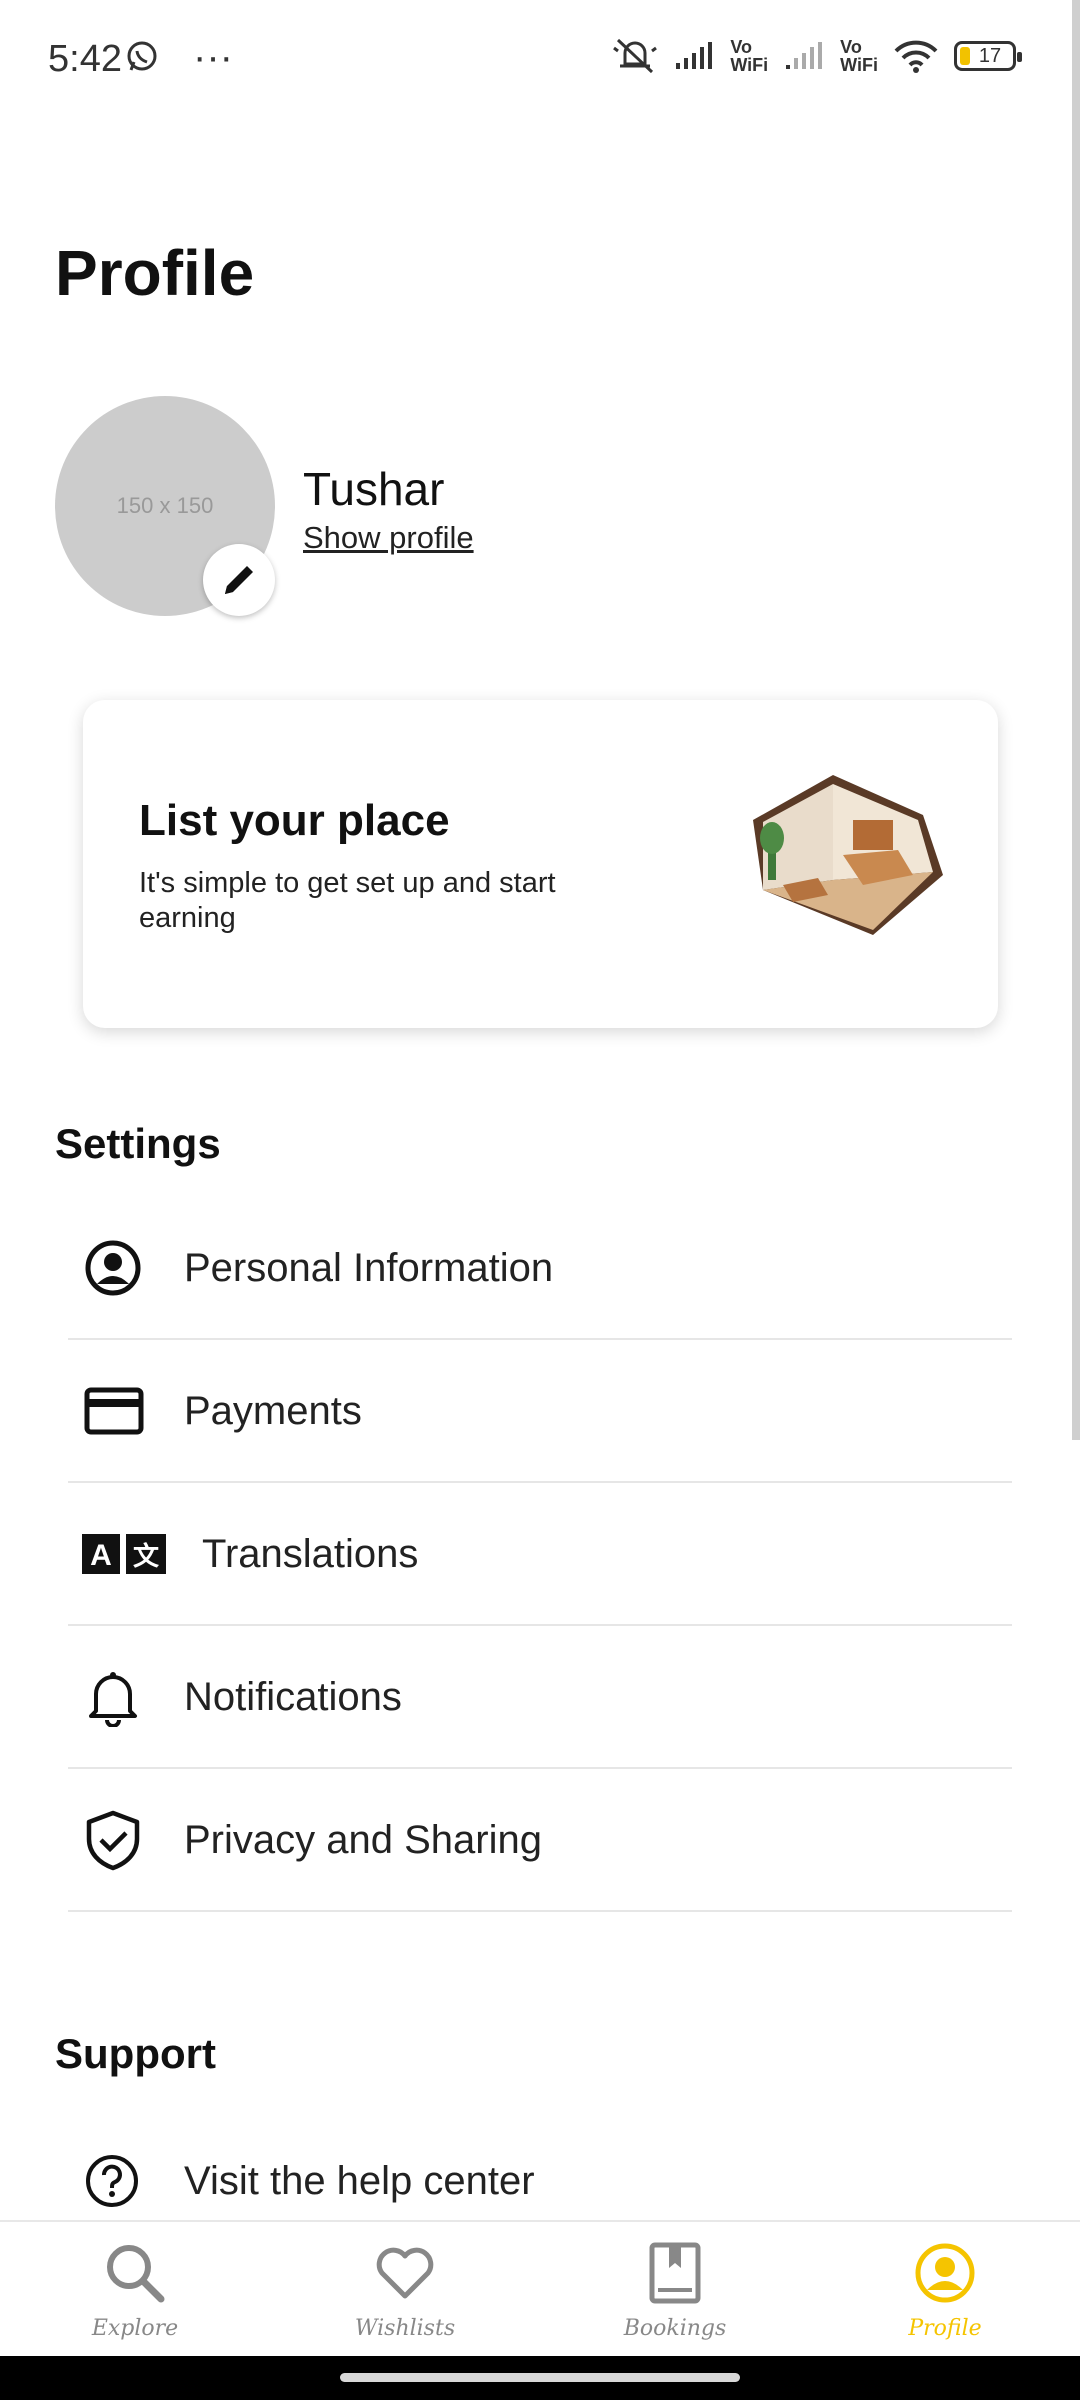 The width and height of the screenshot is (1080, 2400). I want to click on bottom-navigation: Explore Wishlists Bookings Profile, so click(540, 2288).